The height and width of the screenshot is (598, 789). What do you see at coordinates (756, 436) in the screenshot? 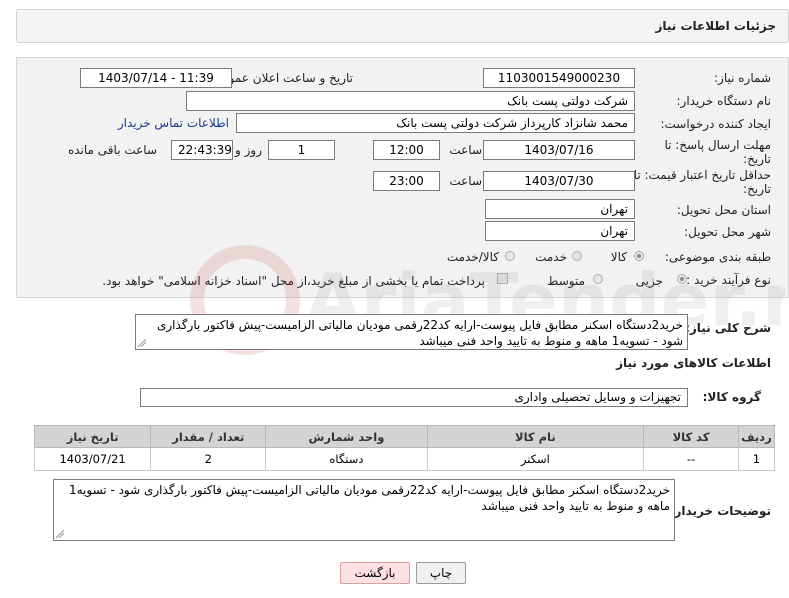
I see `col-header-row-number: ردیف` at bounding box center [756, 436].